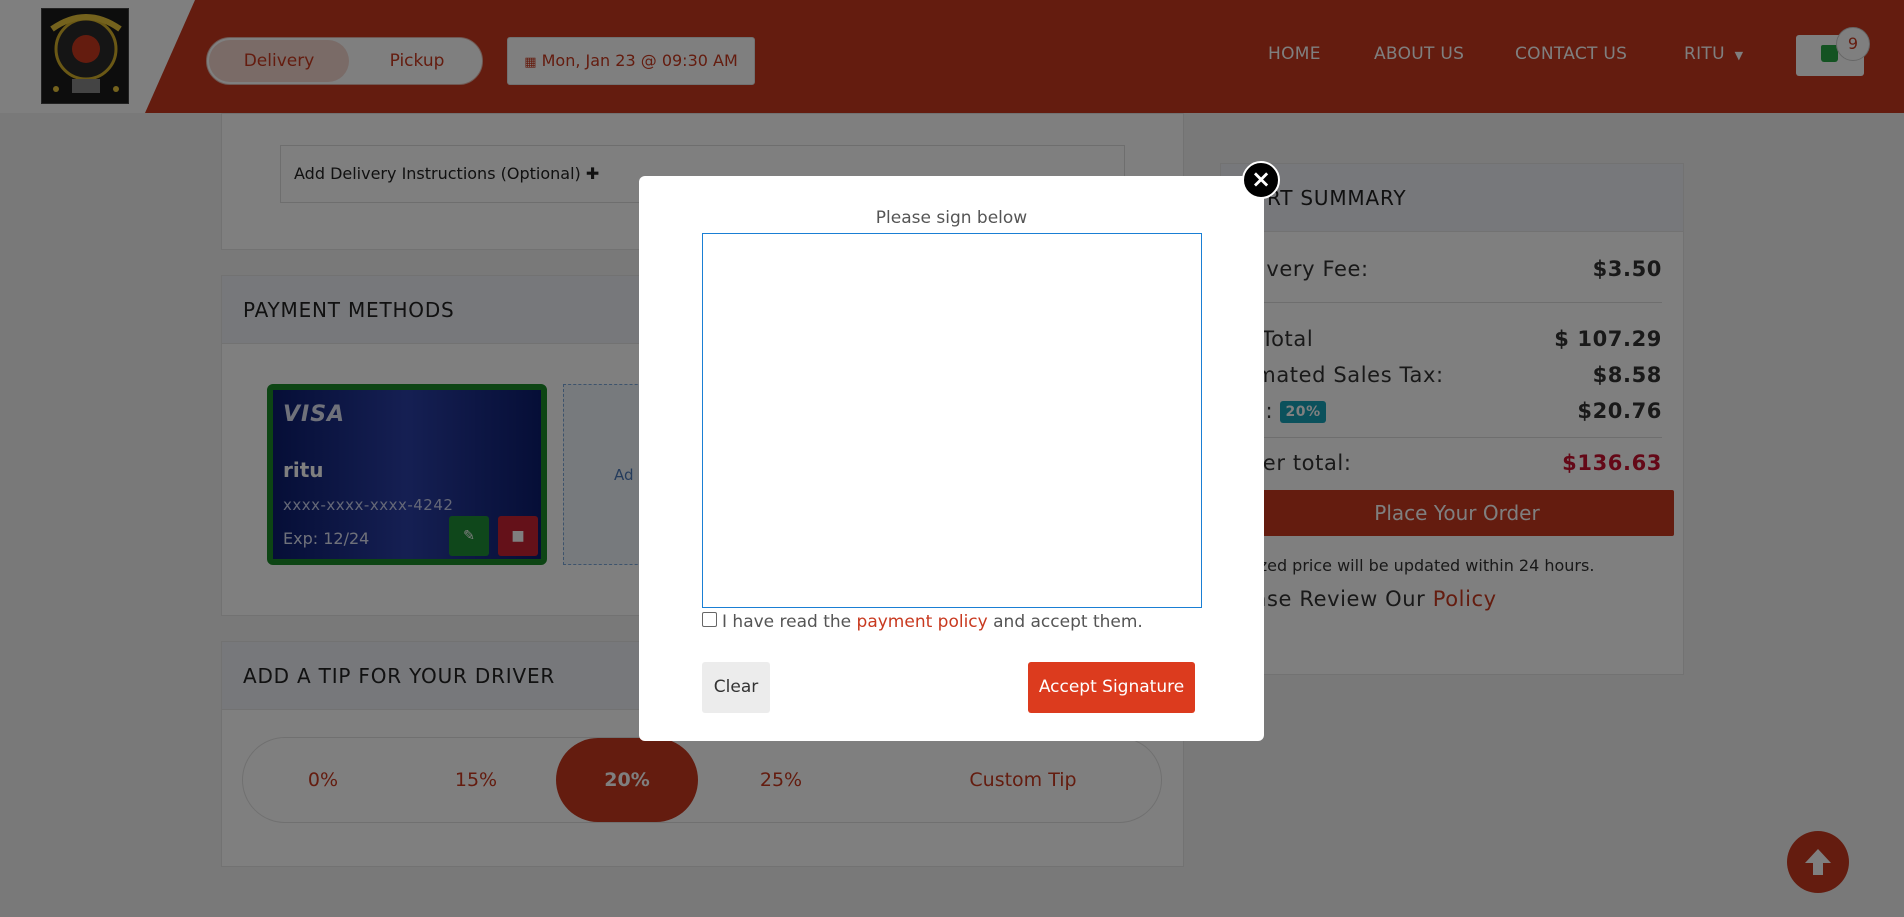  Describe the element at coordinates (951, 218) in the screenshot. I see `signature-prompt: Please sign below` at that location.